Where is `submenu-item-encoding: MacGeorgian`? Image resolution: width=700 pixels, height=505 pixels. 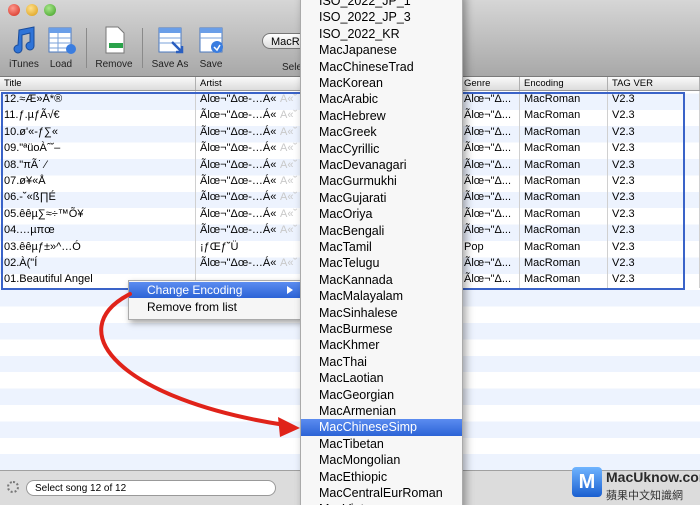 submenu-item-encoding: MacGeorgian is located at coordinates (381, 395).